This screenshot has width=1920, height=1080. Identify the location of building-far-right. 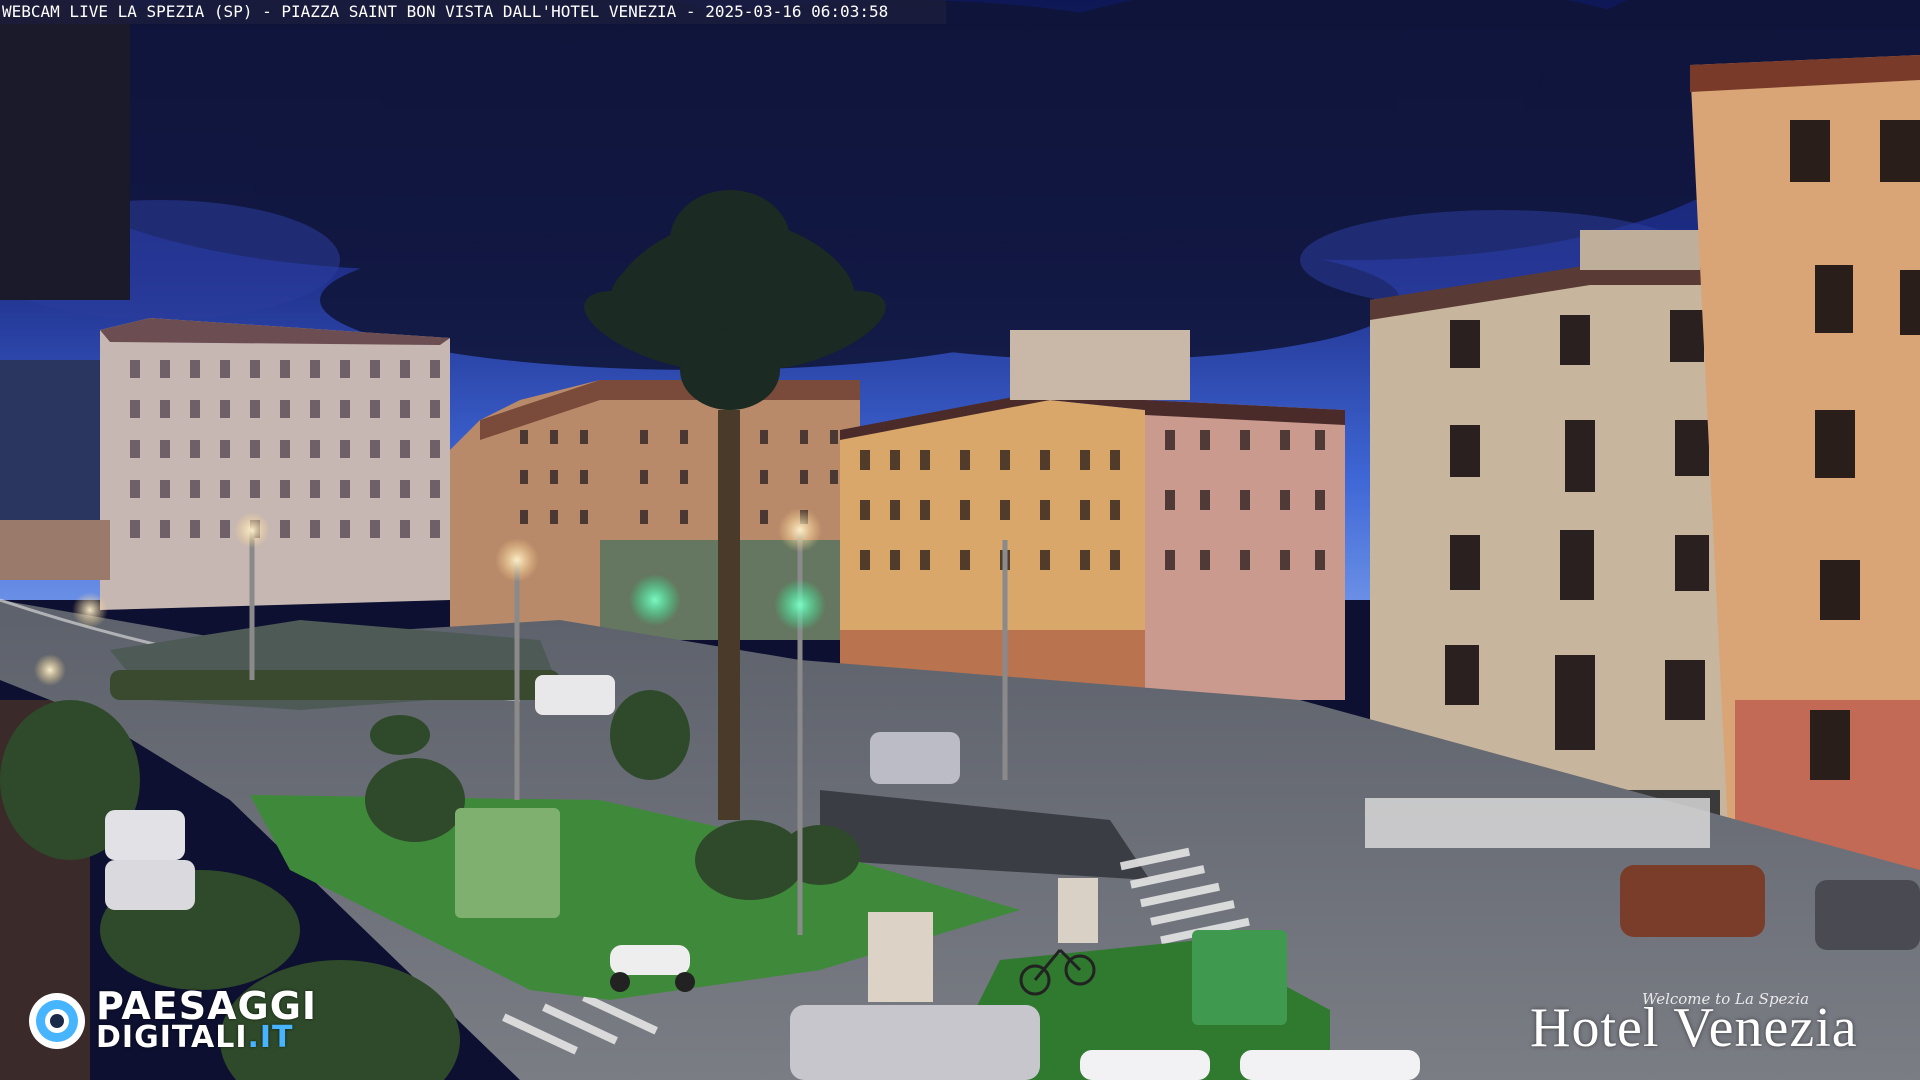
(1805, 462).